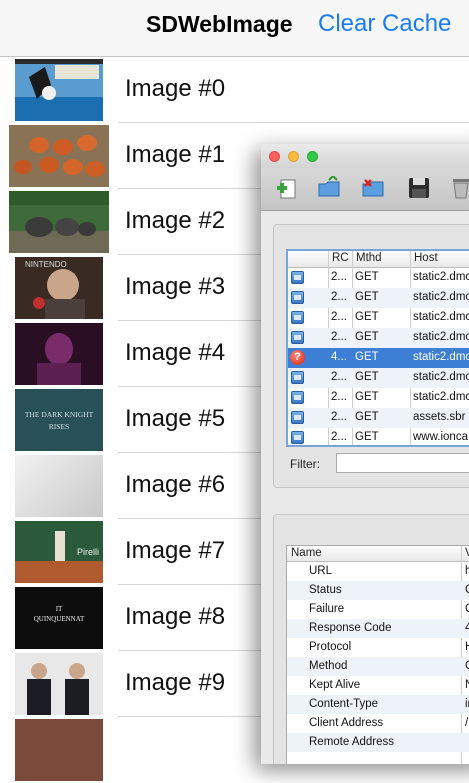 Image resolution: width=469 pixels, height=783 pixels. I want to click on thumbnail-text: THE DARK KNIGHT, so click(59, 414).